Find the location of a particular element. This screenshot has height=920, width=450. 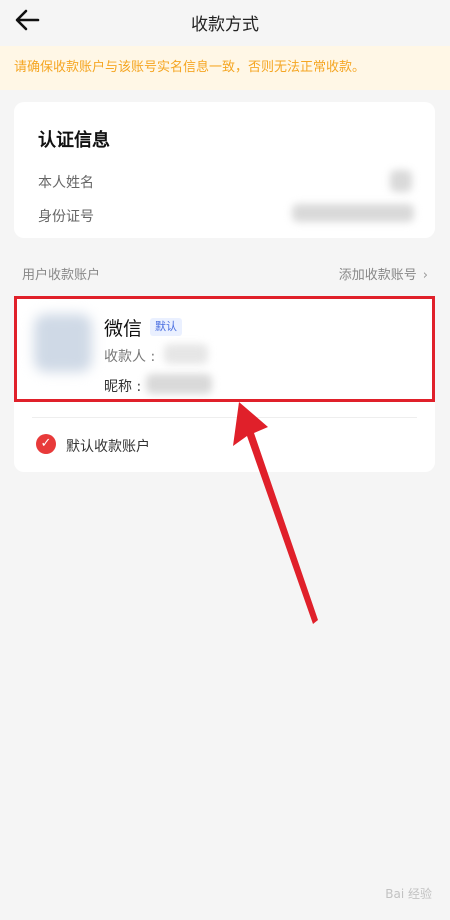

chevron-right-icon: › is located at coordinates (425, 275).